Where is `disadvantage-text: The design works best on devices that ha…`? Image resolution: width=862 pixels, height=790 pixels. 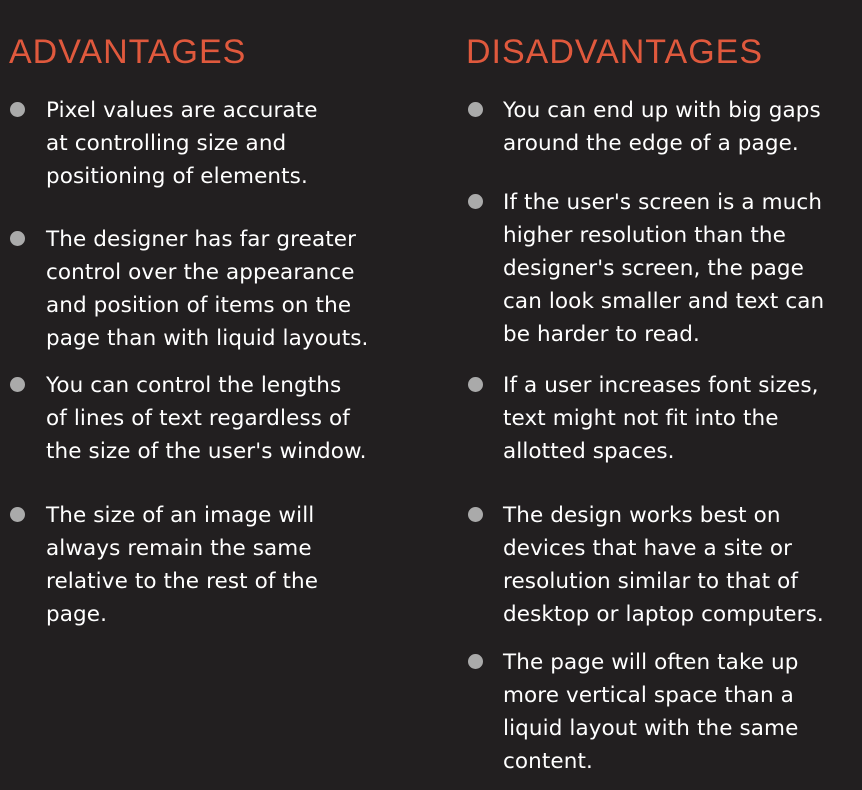 disadvantage-text: The design works best on devices that ha… is located at coordinates (663, 565).